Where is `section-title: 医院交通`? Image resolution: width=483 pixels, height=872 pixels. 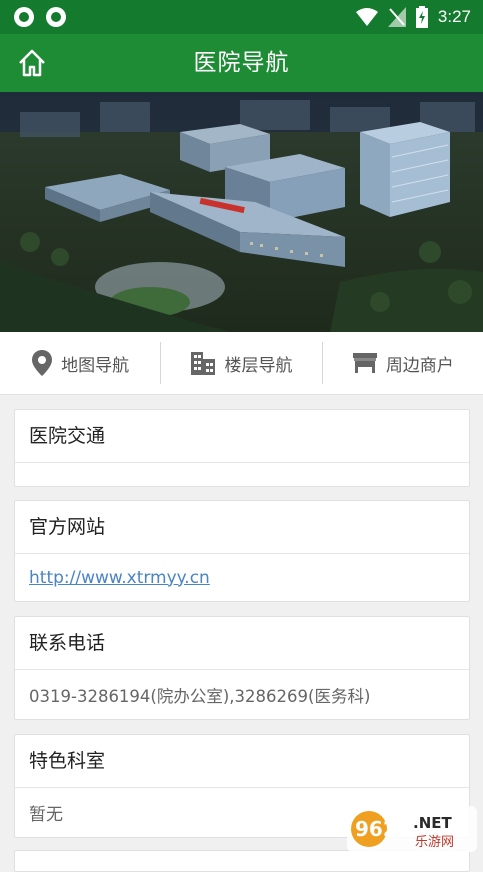 section-title: 医院交通 is located at coordinates (242, 436).